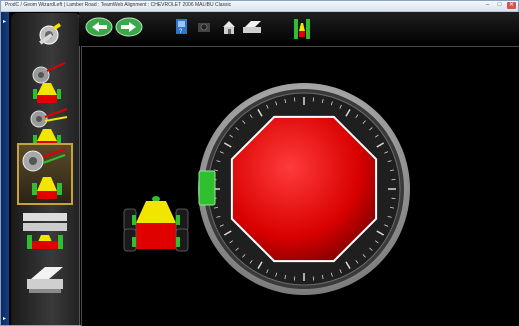  I want to click on print-icon, so click(252, 27).